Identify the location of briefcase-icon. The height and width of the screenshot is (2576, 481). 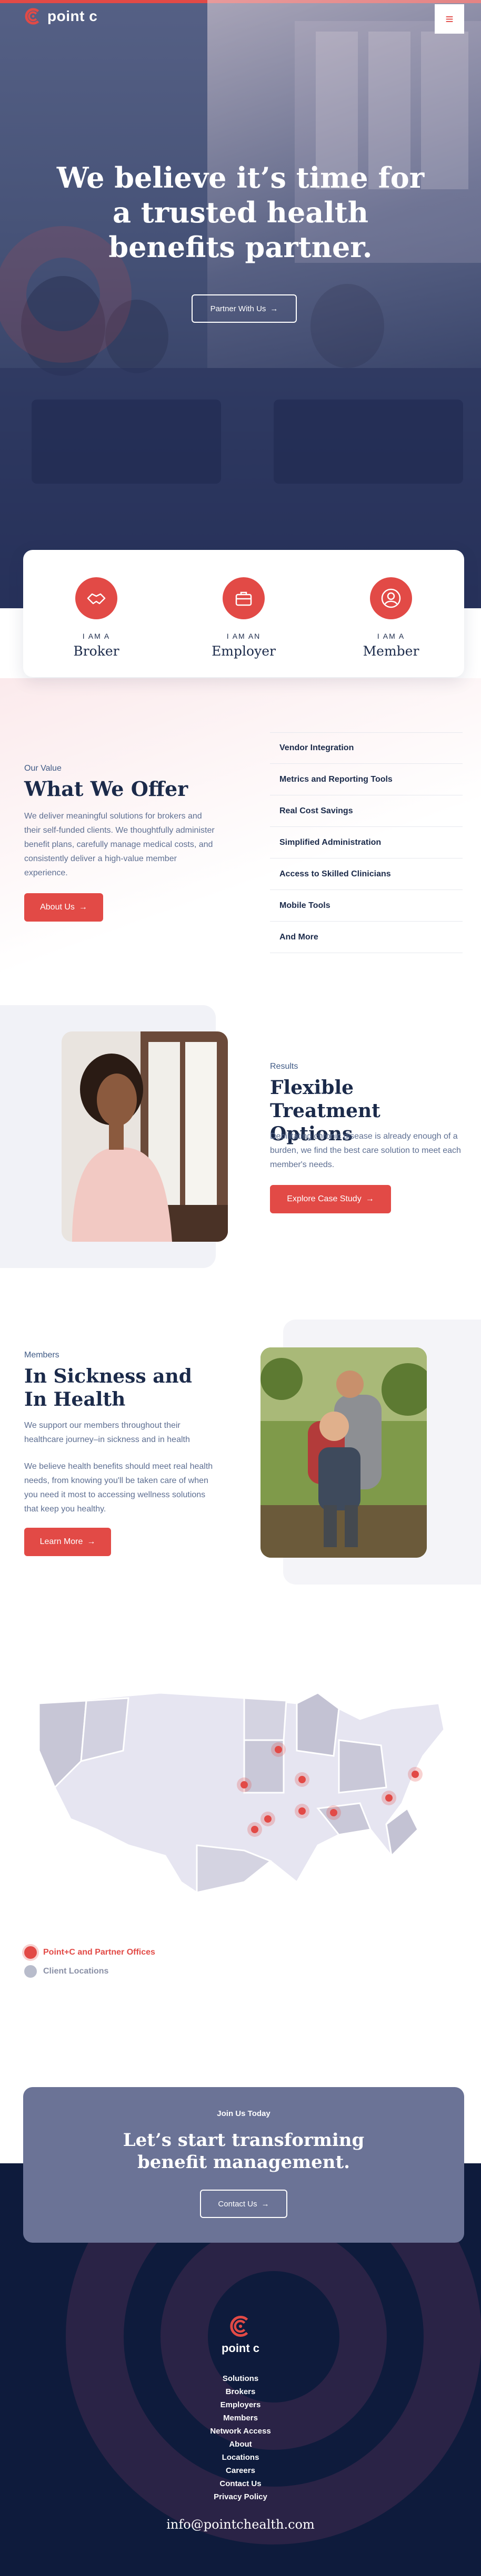
(244, 598).